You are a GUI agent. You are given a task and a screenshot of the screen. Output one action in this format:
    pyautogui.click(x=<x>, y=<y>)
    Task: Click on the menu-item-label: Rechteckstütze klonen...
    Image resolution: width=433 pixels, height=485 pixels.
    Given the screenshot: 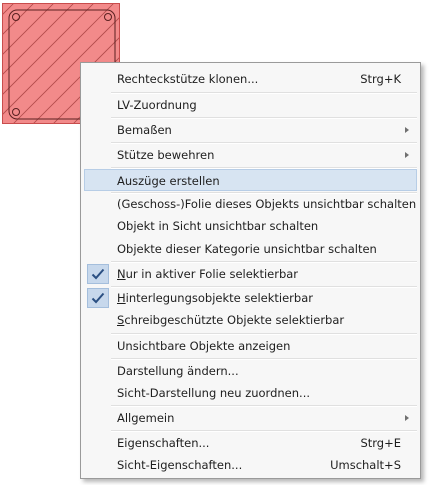 What is the action you would take?
    pyautogui.click(x=188, y=79)
    